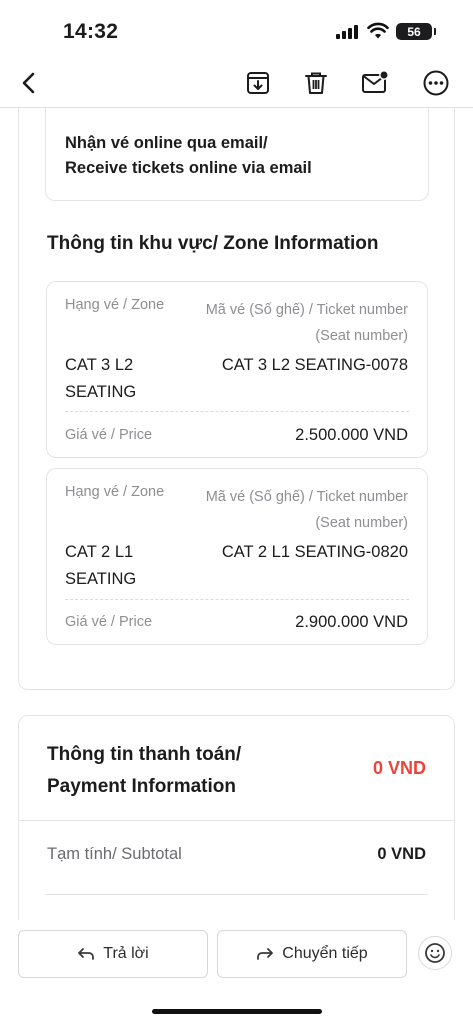 The height and width of the screenshot is (1024, 473). I want to click on chevron-left-icon, so click(28, 83).